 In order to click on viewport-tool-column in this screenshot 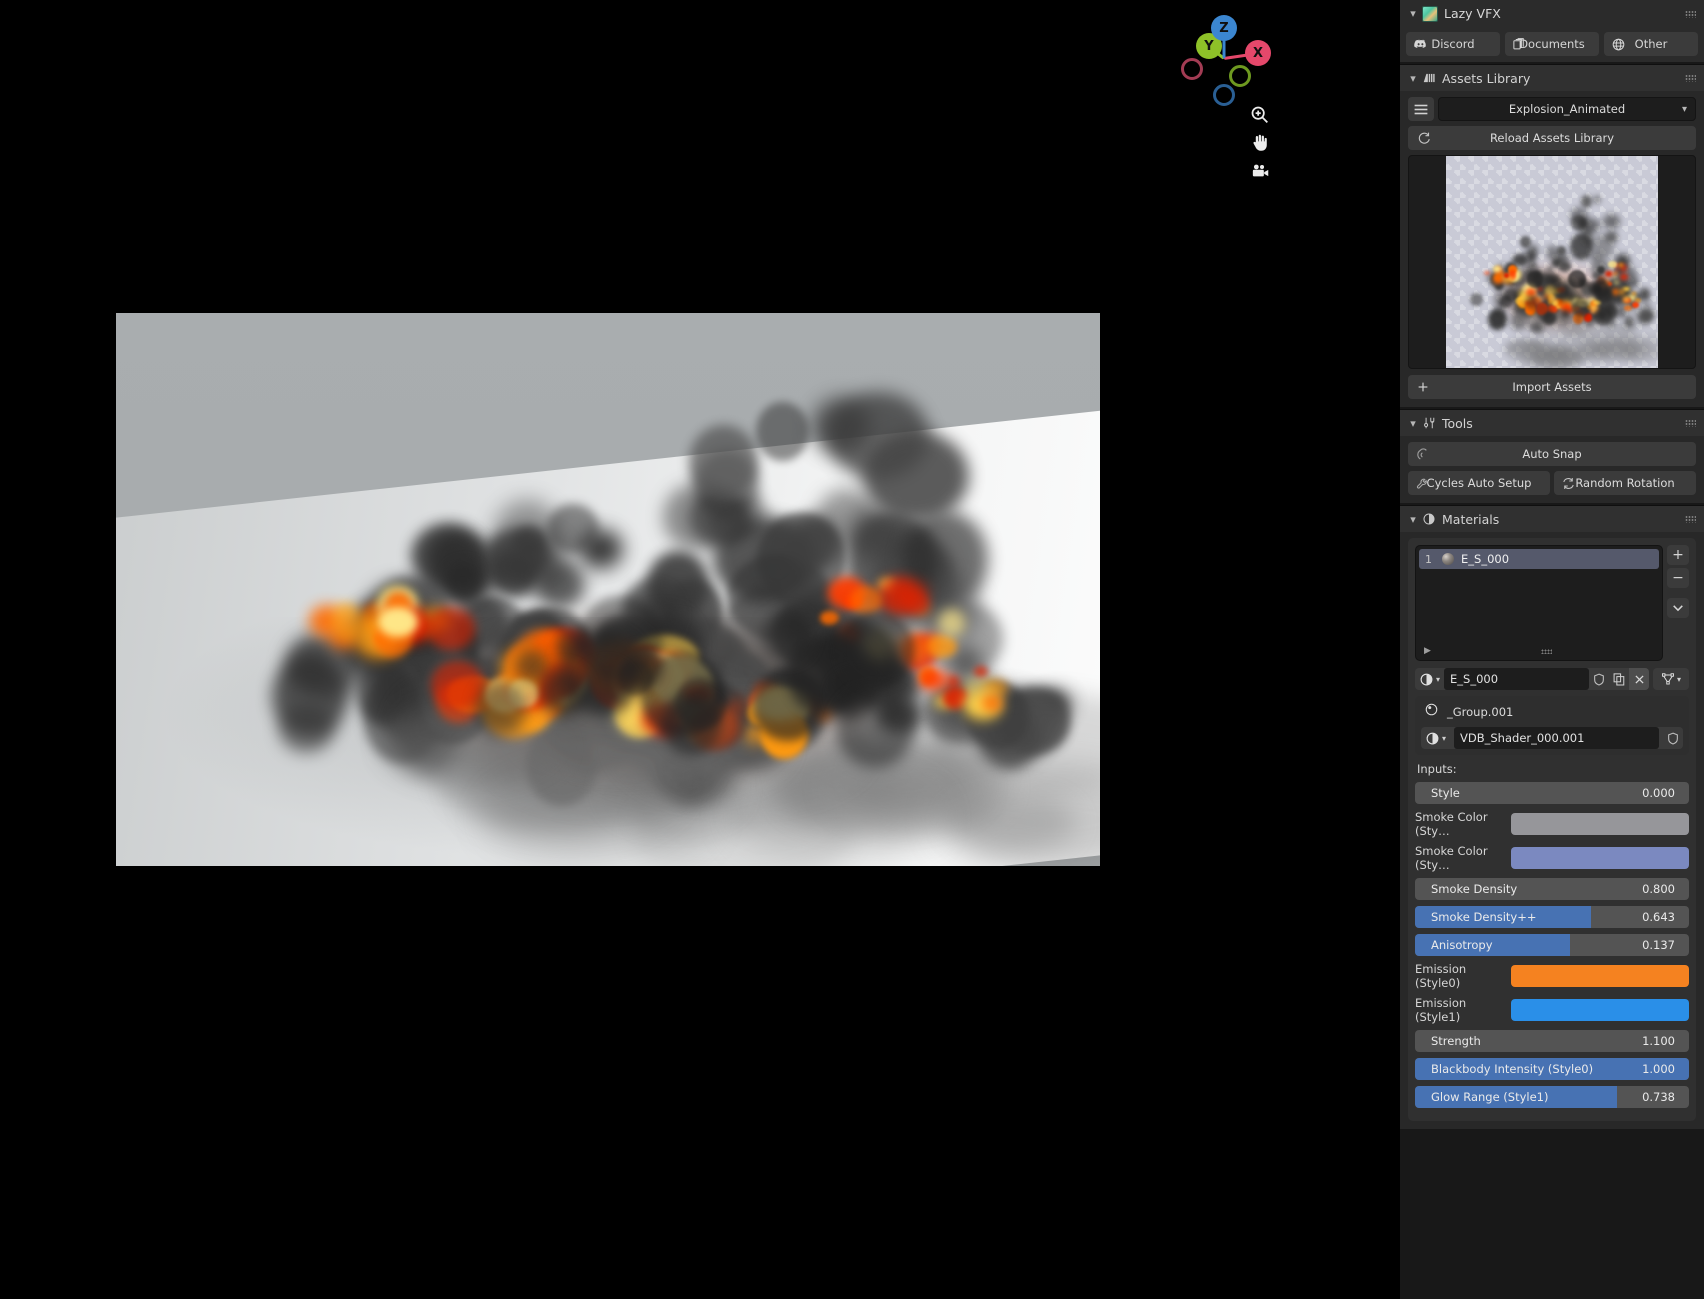, I will do `click(1262, 143)`.